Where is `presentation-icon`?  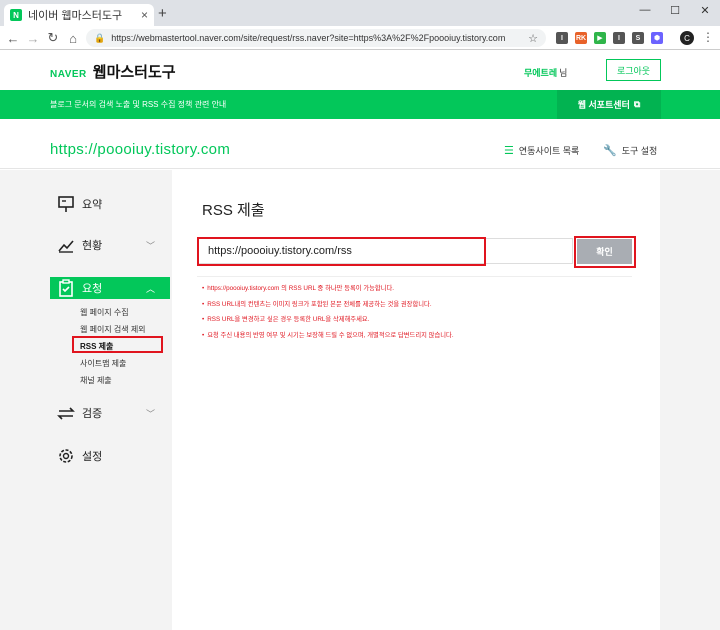
presentation-icon is located at coordinates (66, 204).